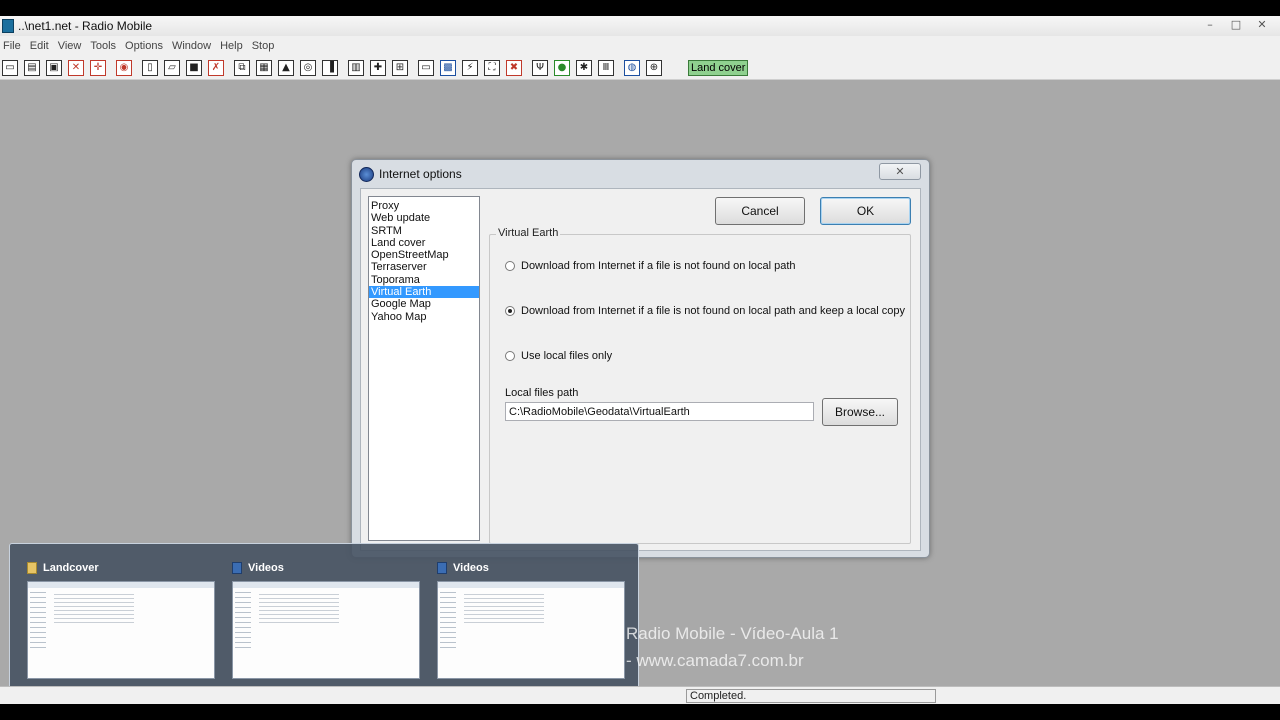 Image resolution: width=1280 pixels, height=720 pixels. I want to click on dialog-title-bar: Internet options ✕, so click(640, 174).